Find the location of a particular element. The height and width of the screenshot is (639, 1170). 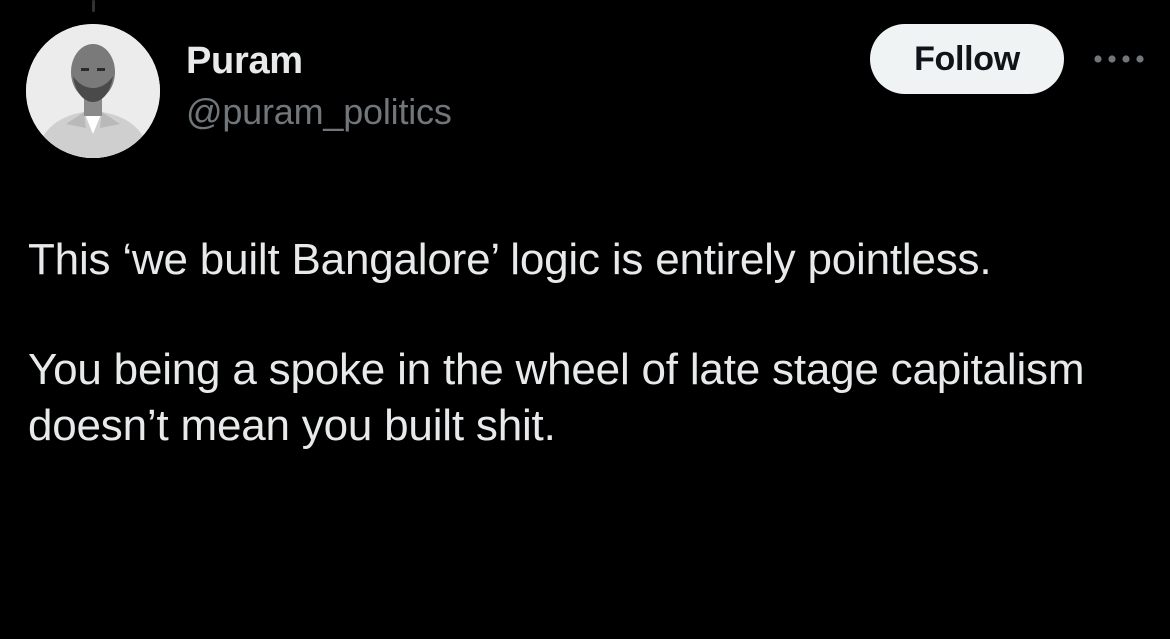

more-horizontal-icon is located at coordinates (1119, 59).